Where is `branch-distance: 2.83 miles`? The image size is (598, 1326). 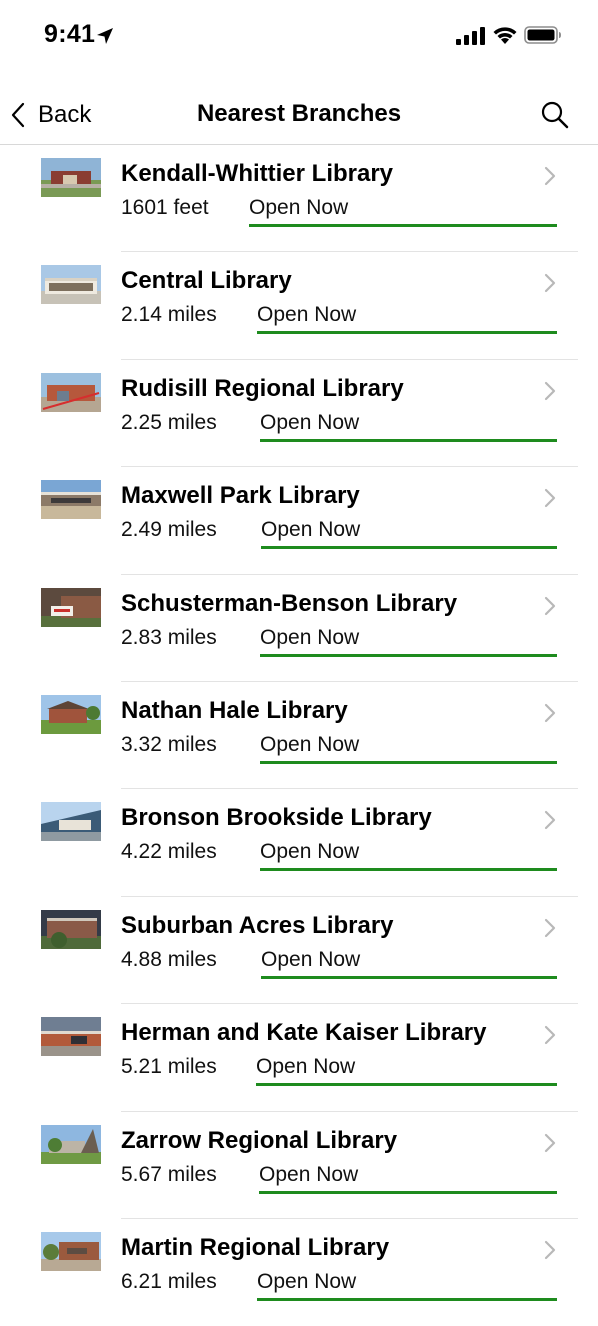 branch-distance: 2.83 miles is located at coordinates (169, 637).